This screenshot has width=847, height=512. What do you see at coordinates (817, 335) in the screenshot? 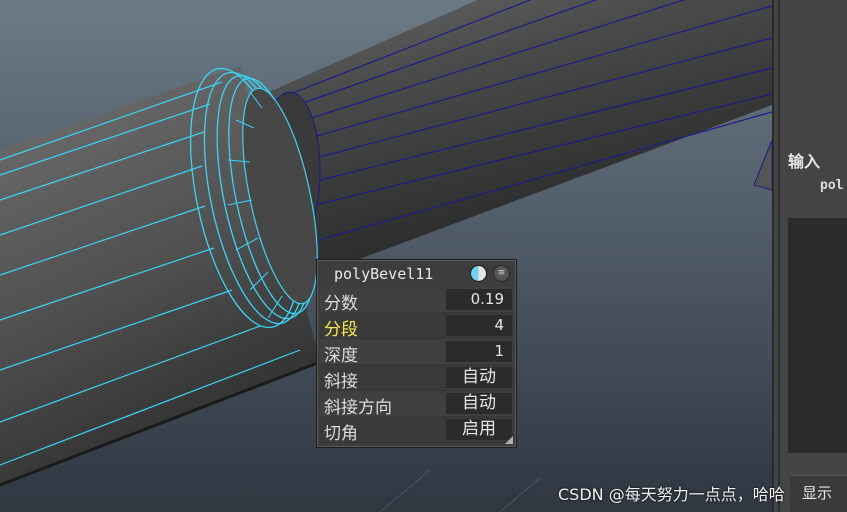
I see `attribute-list-area` at bounding box center [817, 335].